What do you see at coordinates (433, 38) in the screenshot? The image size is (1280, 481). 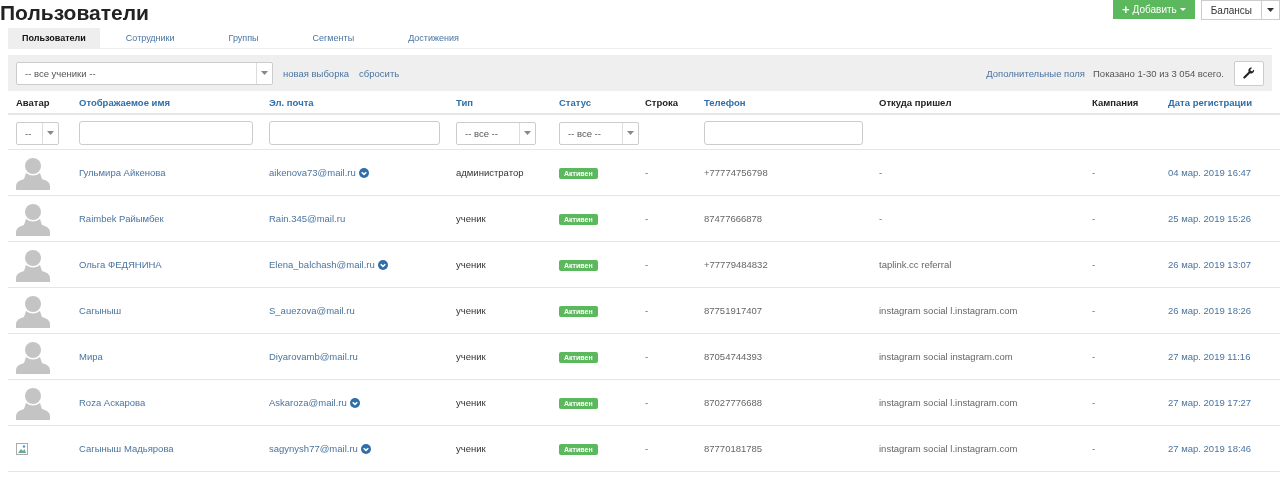 I see `tab: Достижения` at bounding box center [433, 38].